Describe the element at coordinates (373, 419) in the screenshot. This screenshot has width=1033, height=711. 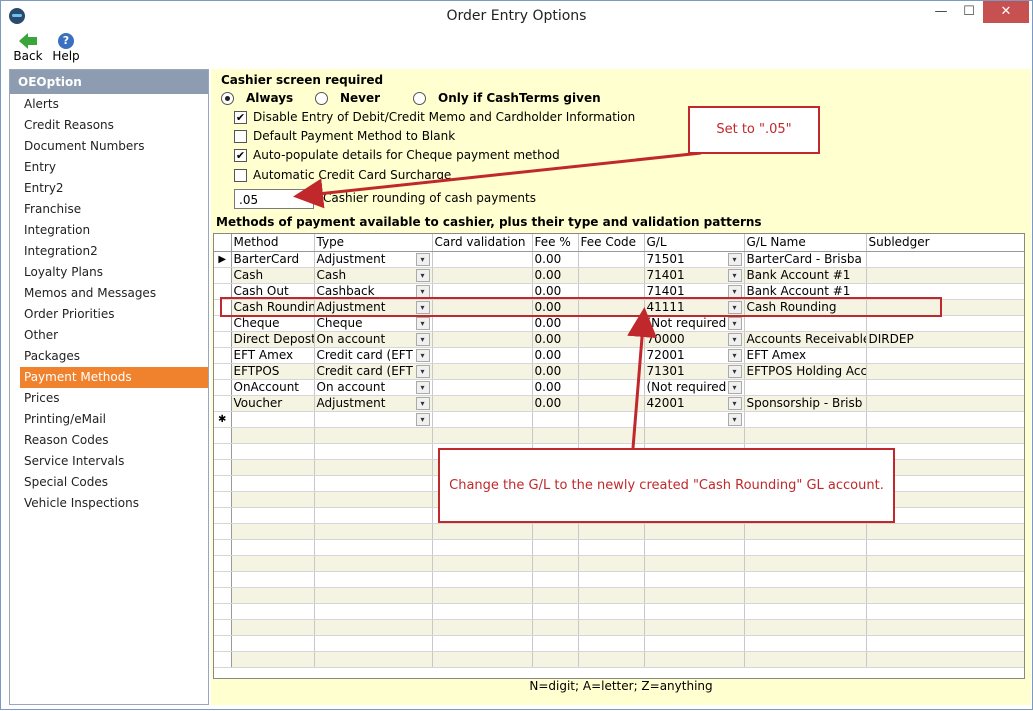
I see `cell-type: ▾` at that location.